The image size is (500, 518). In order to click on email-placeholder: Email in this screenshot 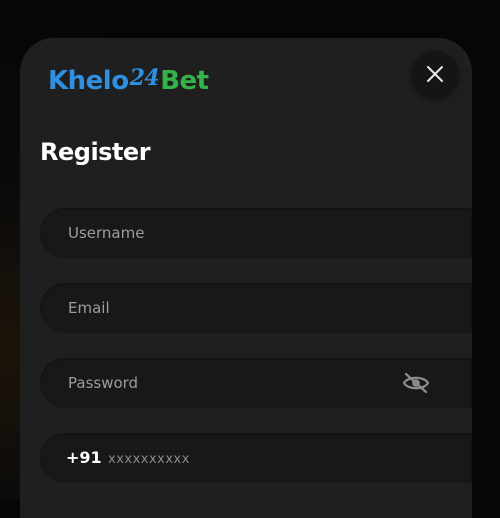, I will do `click(89, 308)`.